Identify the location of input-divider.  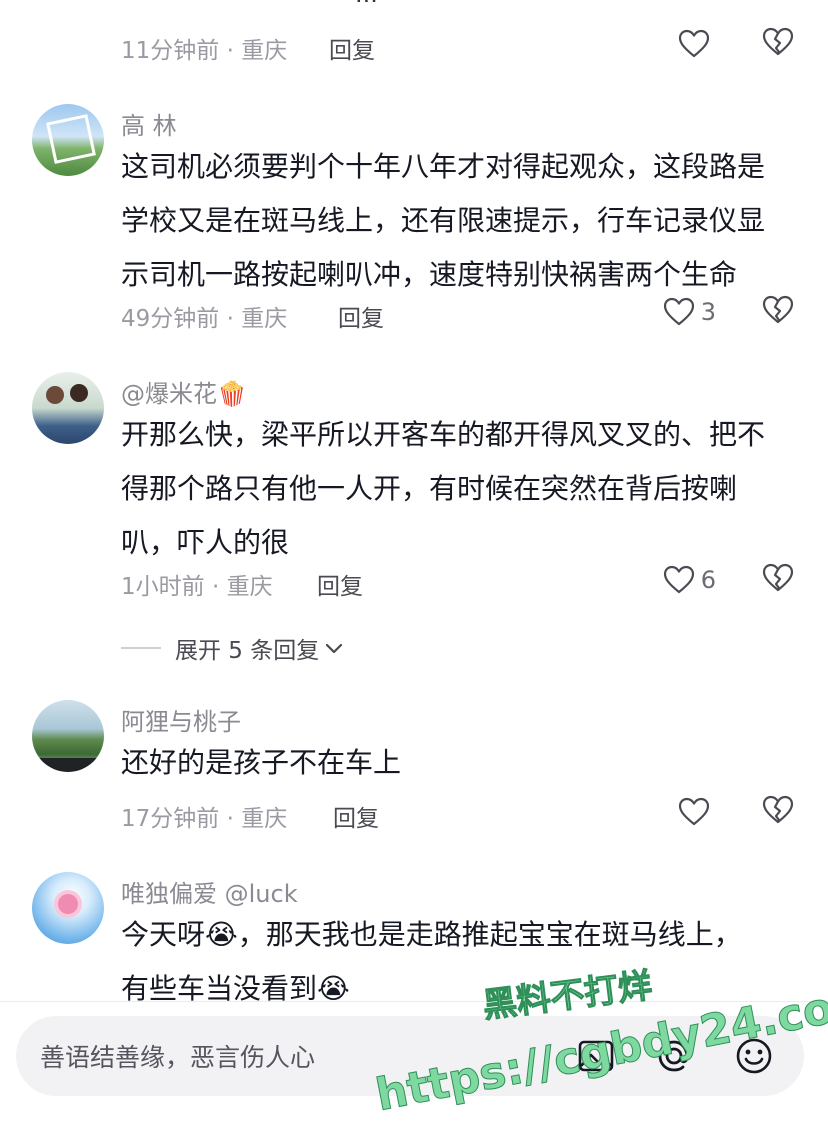
(414, 1001).